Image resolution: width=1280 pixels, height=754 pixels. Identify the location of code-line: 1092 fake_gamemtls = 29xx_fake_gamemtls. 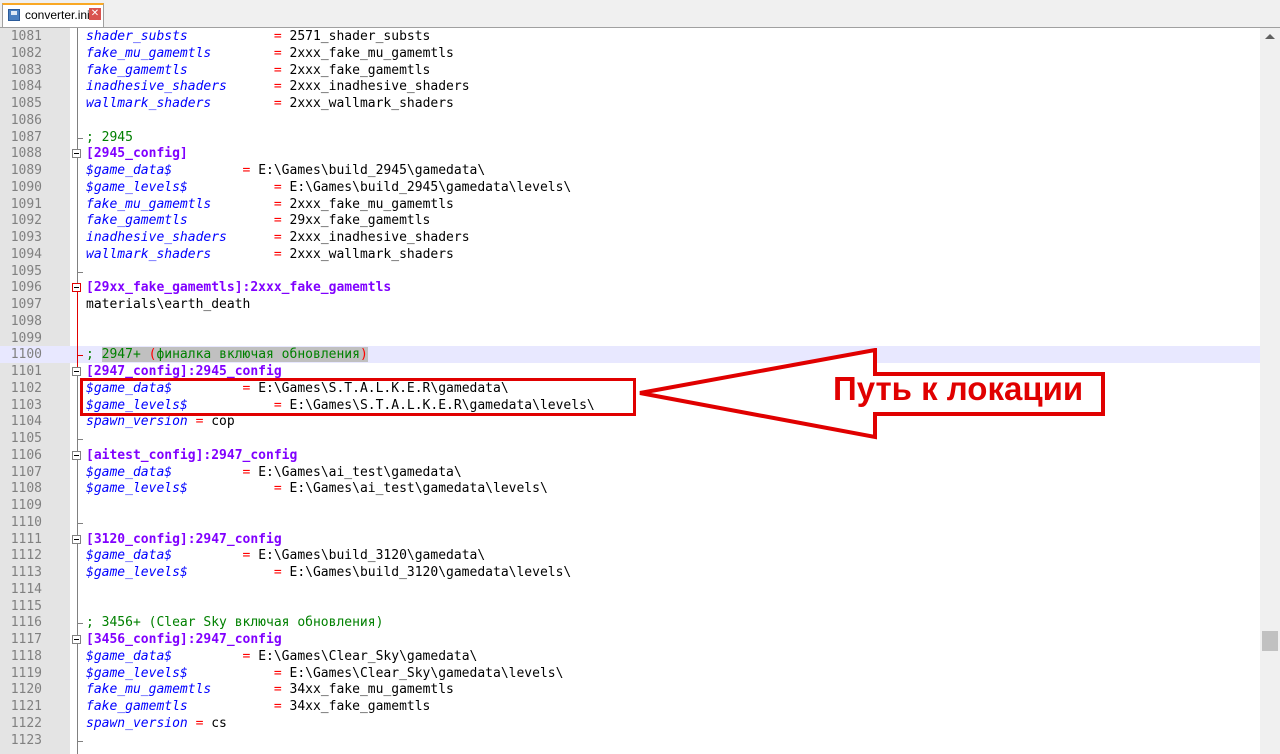
(630, 220).